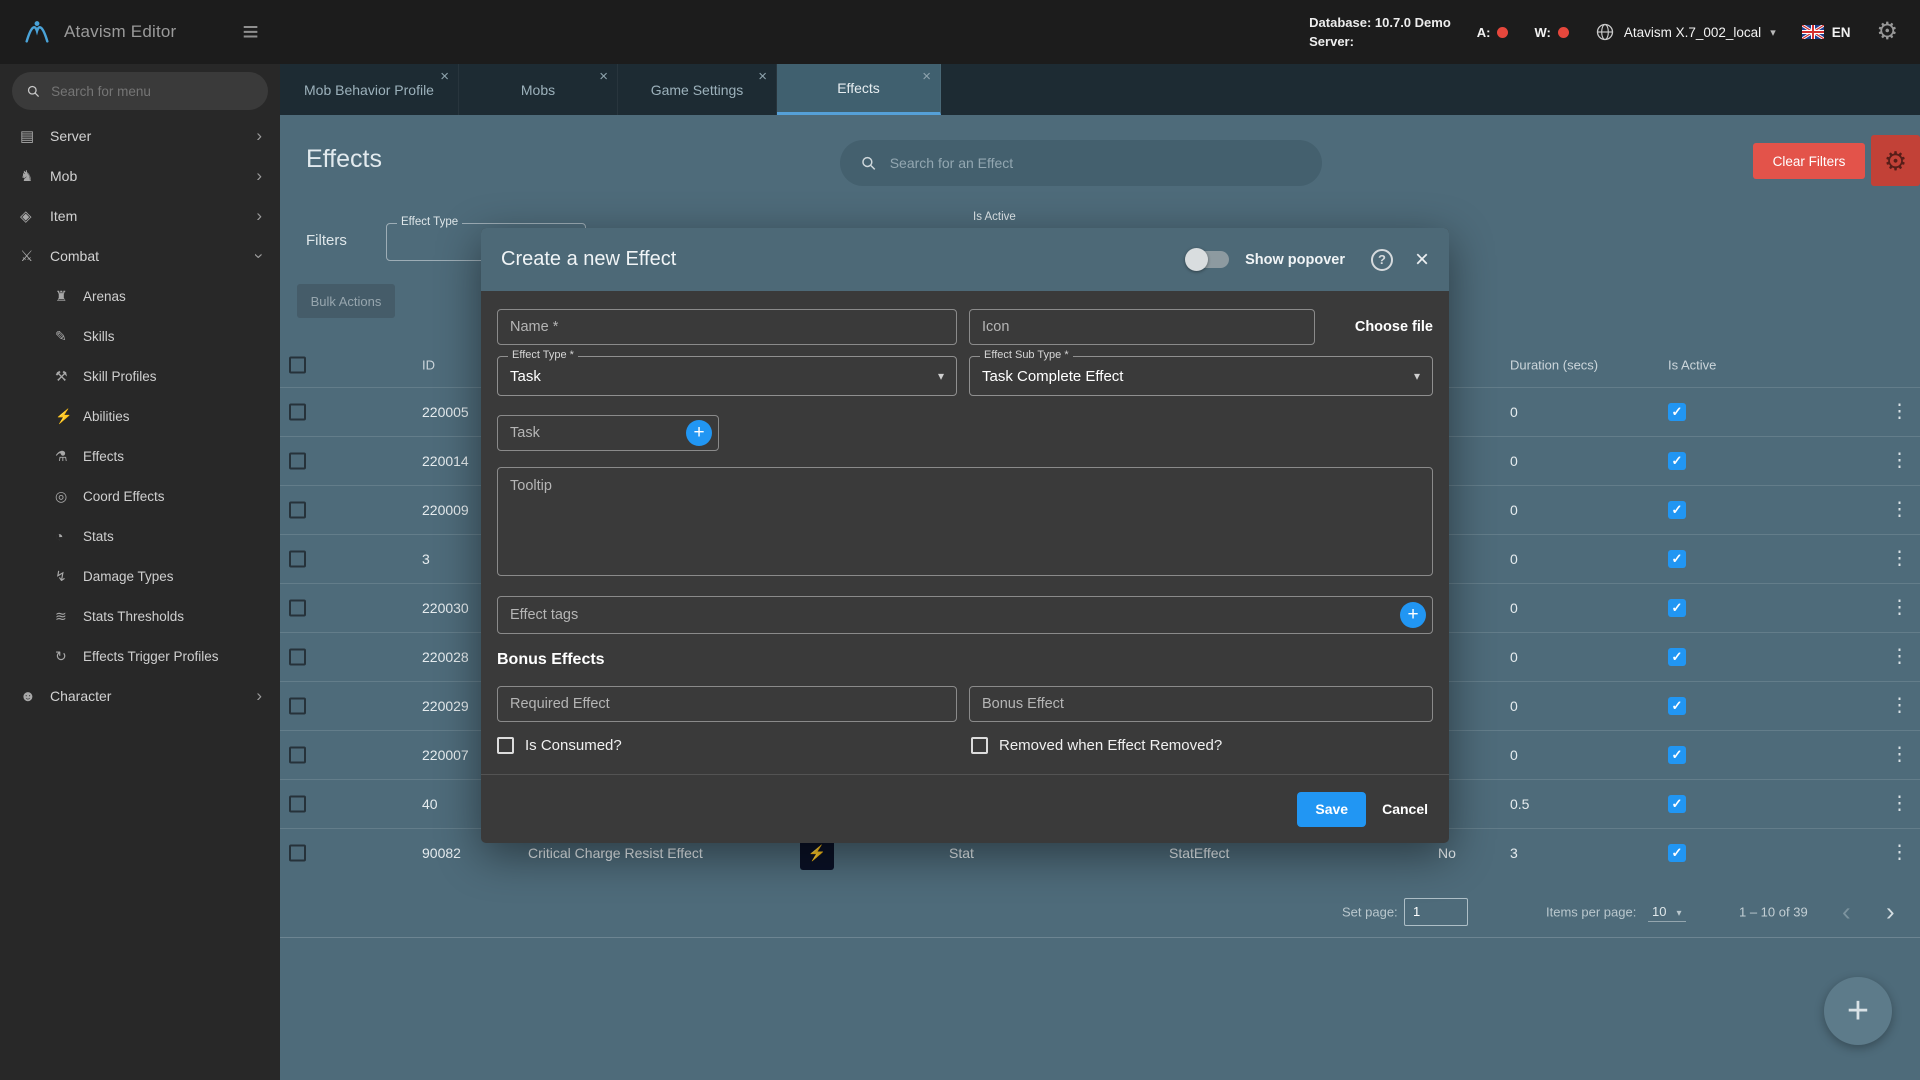 The height and width of the screenshot is (1080, 1920). I want to click on previous-page-icon: ‹, so click(1846, 911).